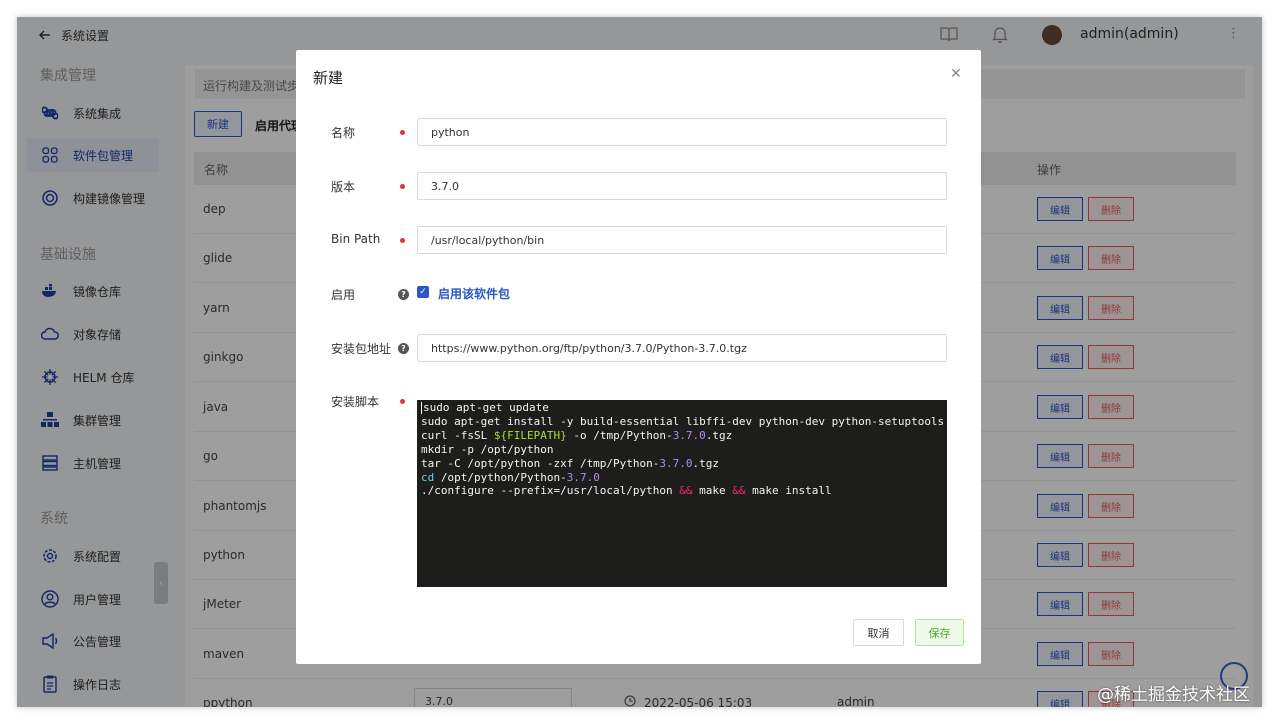  What do you see at coordinates (939, 632) in the screenshot?
I see `save-button: 保存` at bounding box center [939, 632].